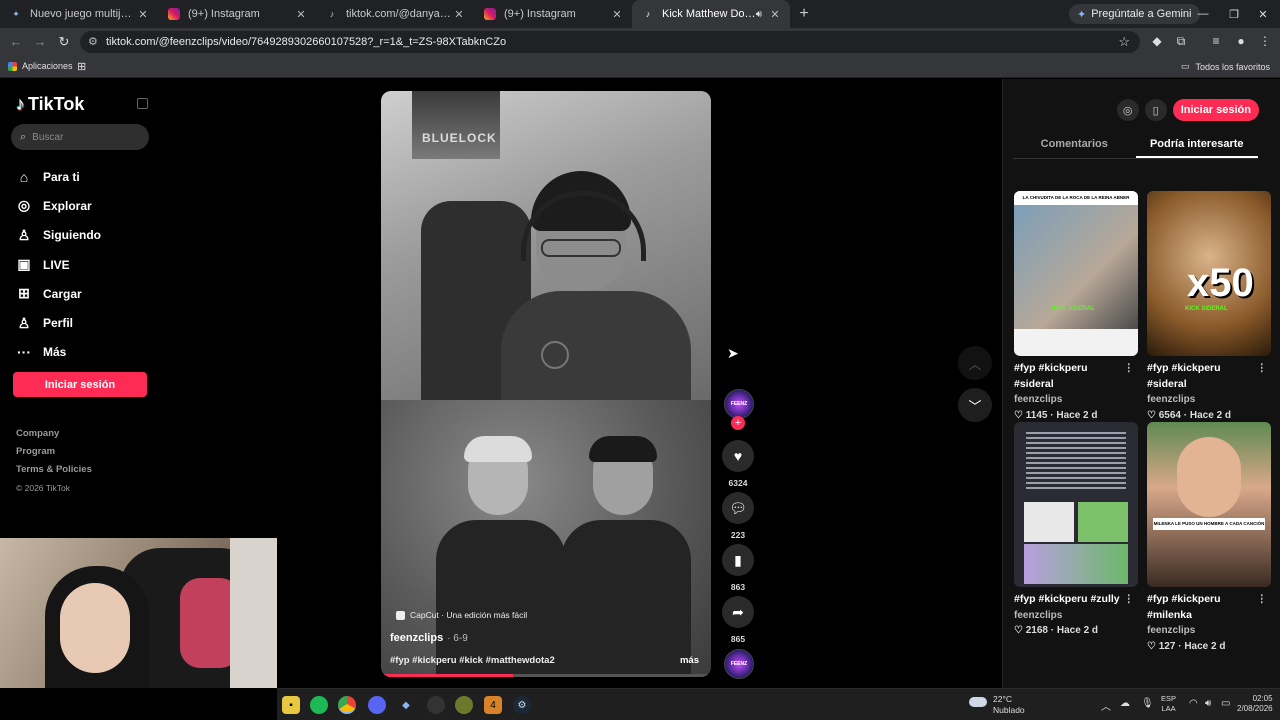 Image resolution: width=1280 pixels, height=720 pixels. What do you see at coordinates (738, 516) in the screenshot?
I see `comment-button: 💬︎ 223` at bounding box center [738, 516].